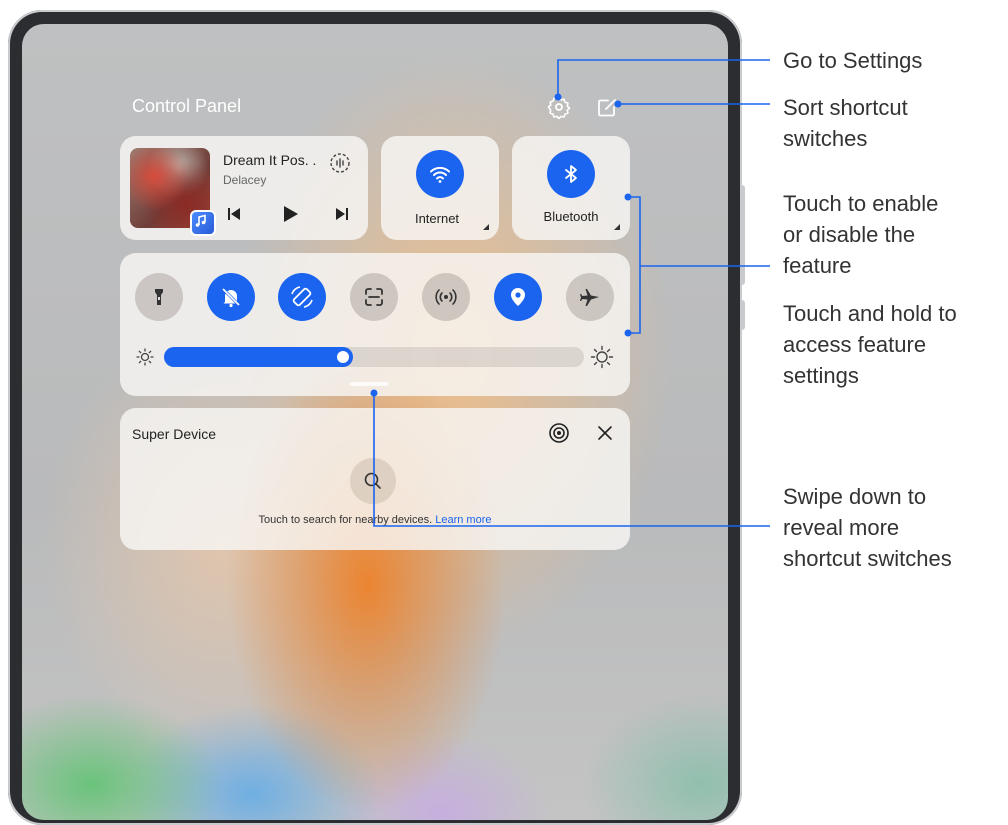 Image resolution: width=1008 pixels, height=825 pixels. What do you see at coordinates (861, 234) in the screenshot?
I see `note-enable: Touch to enable or disable the feature` at bounding box center [861, 234].